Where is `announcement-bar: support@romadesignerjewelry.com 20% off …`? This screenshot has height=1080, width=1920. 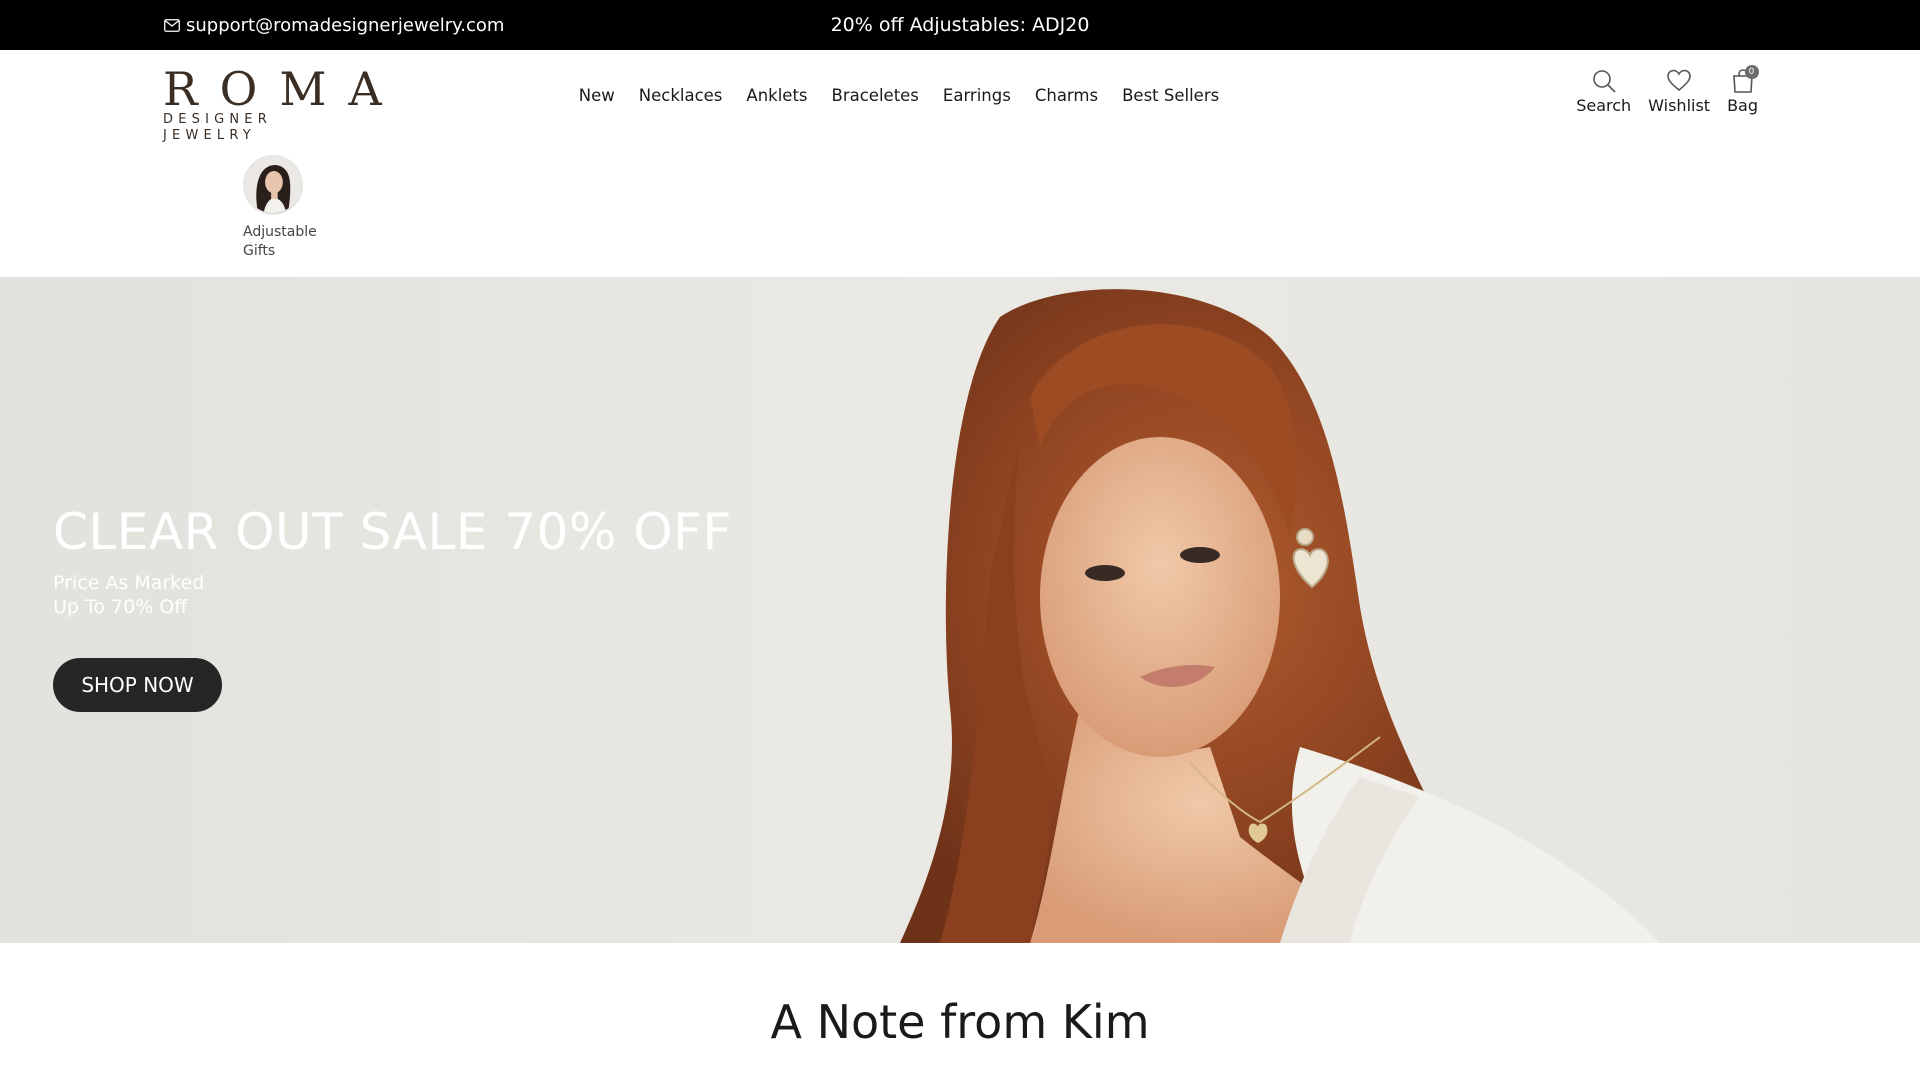 announcement-bar: support@romadesignerjewelry.com 20% off … is located at coordinates (960, 25).